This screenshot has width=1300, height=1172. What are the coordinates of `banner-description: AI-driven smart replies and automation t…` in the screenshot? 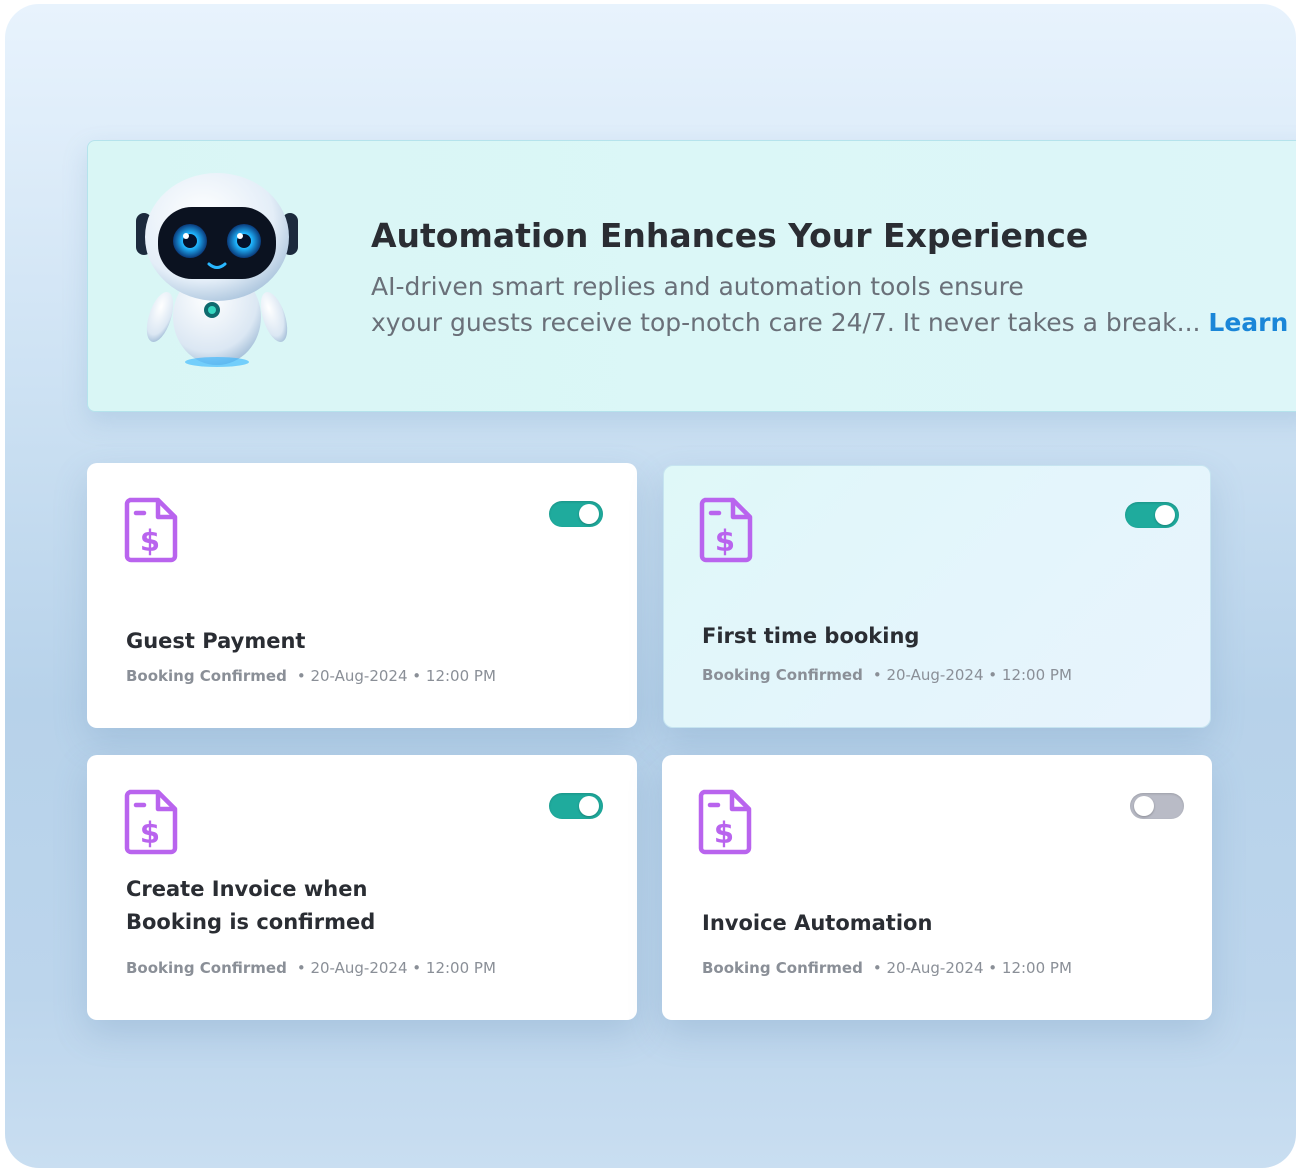 It's located at (833, 305).